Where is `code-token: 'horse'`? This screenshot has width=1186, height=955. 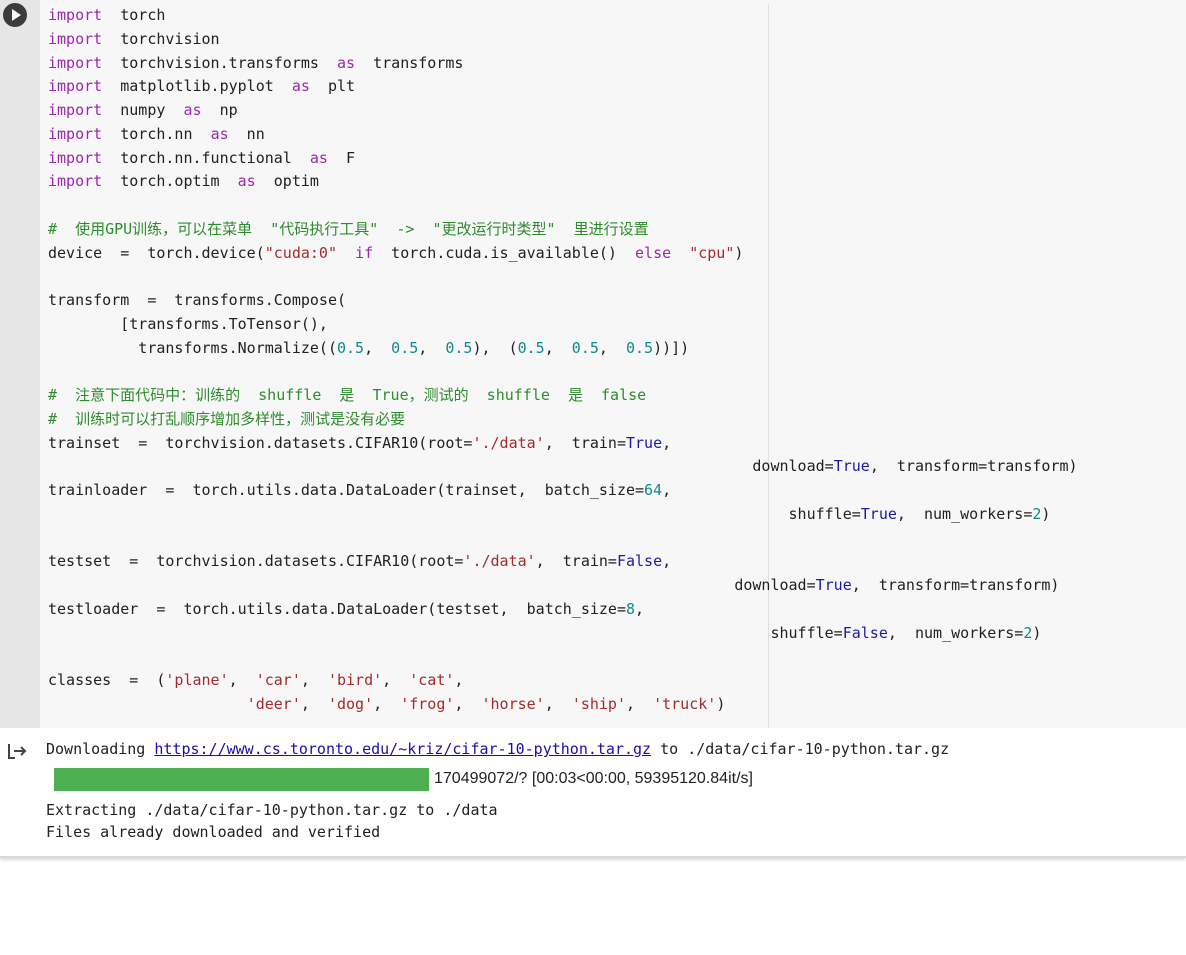
code-token: 'horse' is located at coordinates (513, 703).